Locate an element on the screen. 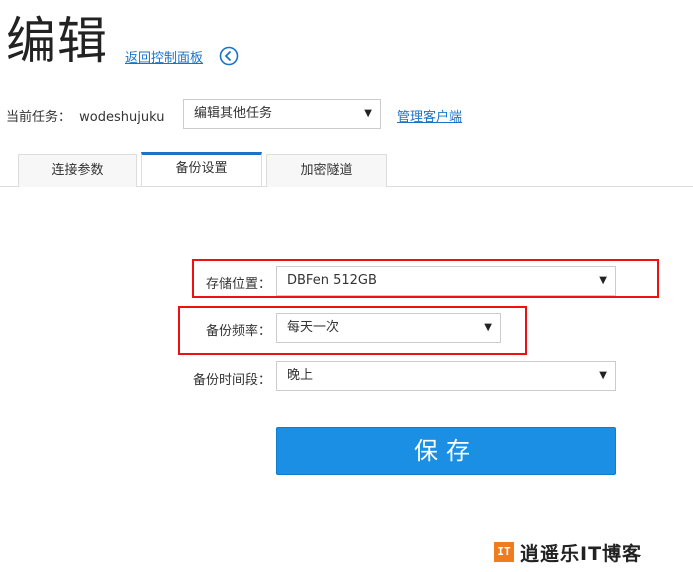 The width and height of the screenshot is (693, 572). tab-connection-params: 连接参数 is located at coordinates (77, 170).